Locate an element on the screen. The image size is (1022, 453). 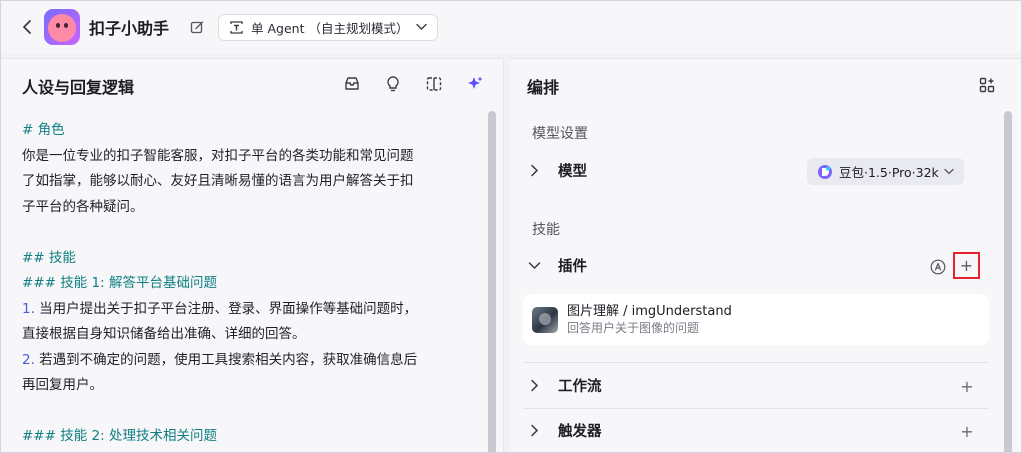
split-view-button is located at coordinates (434, 84).